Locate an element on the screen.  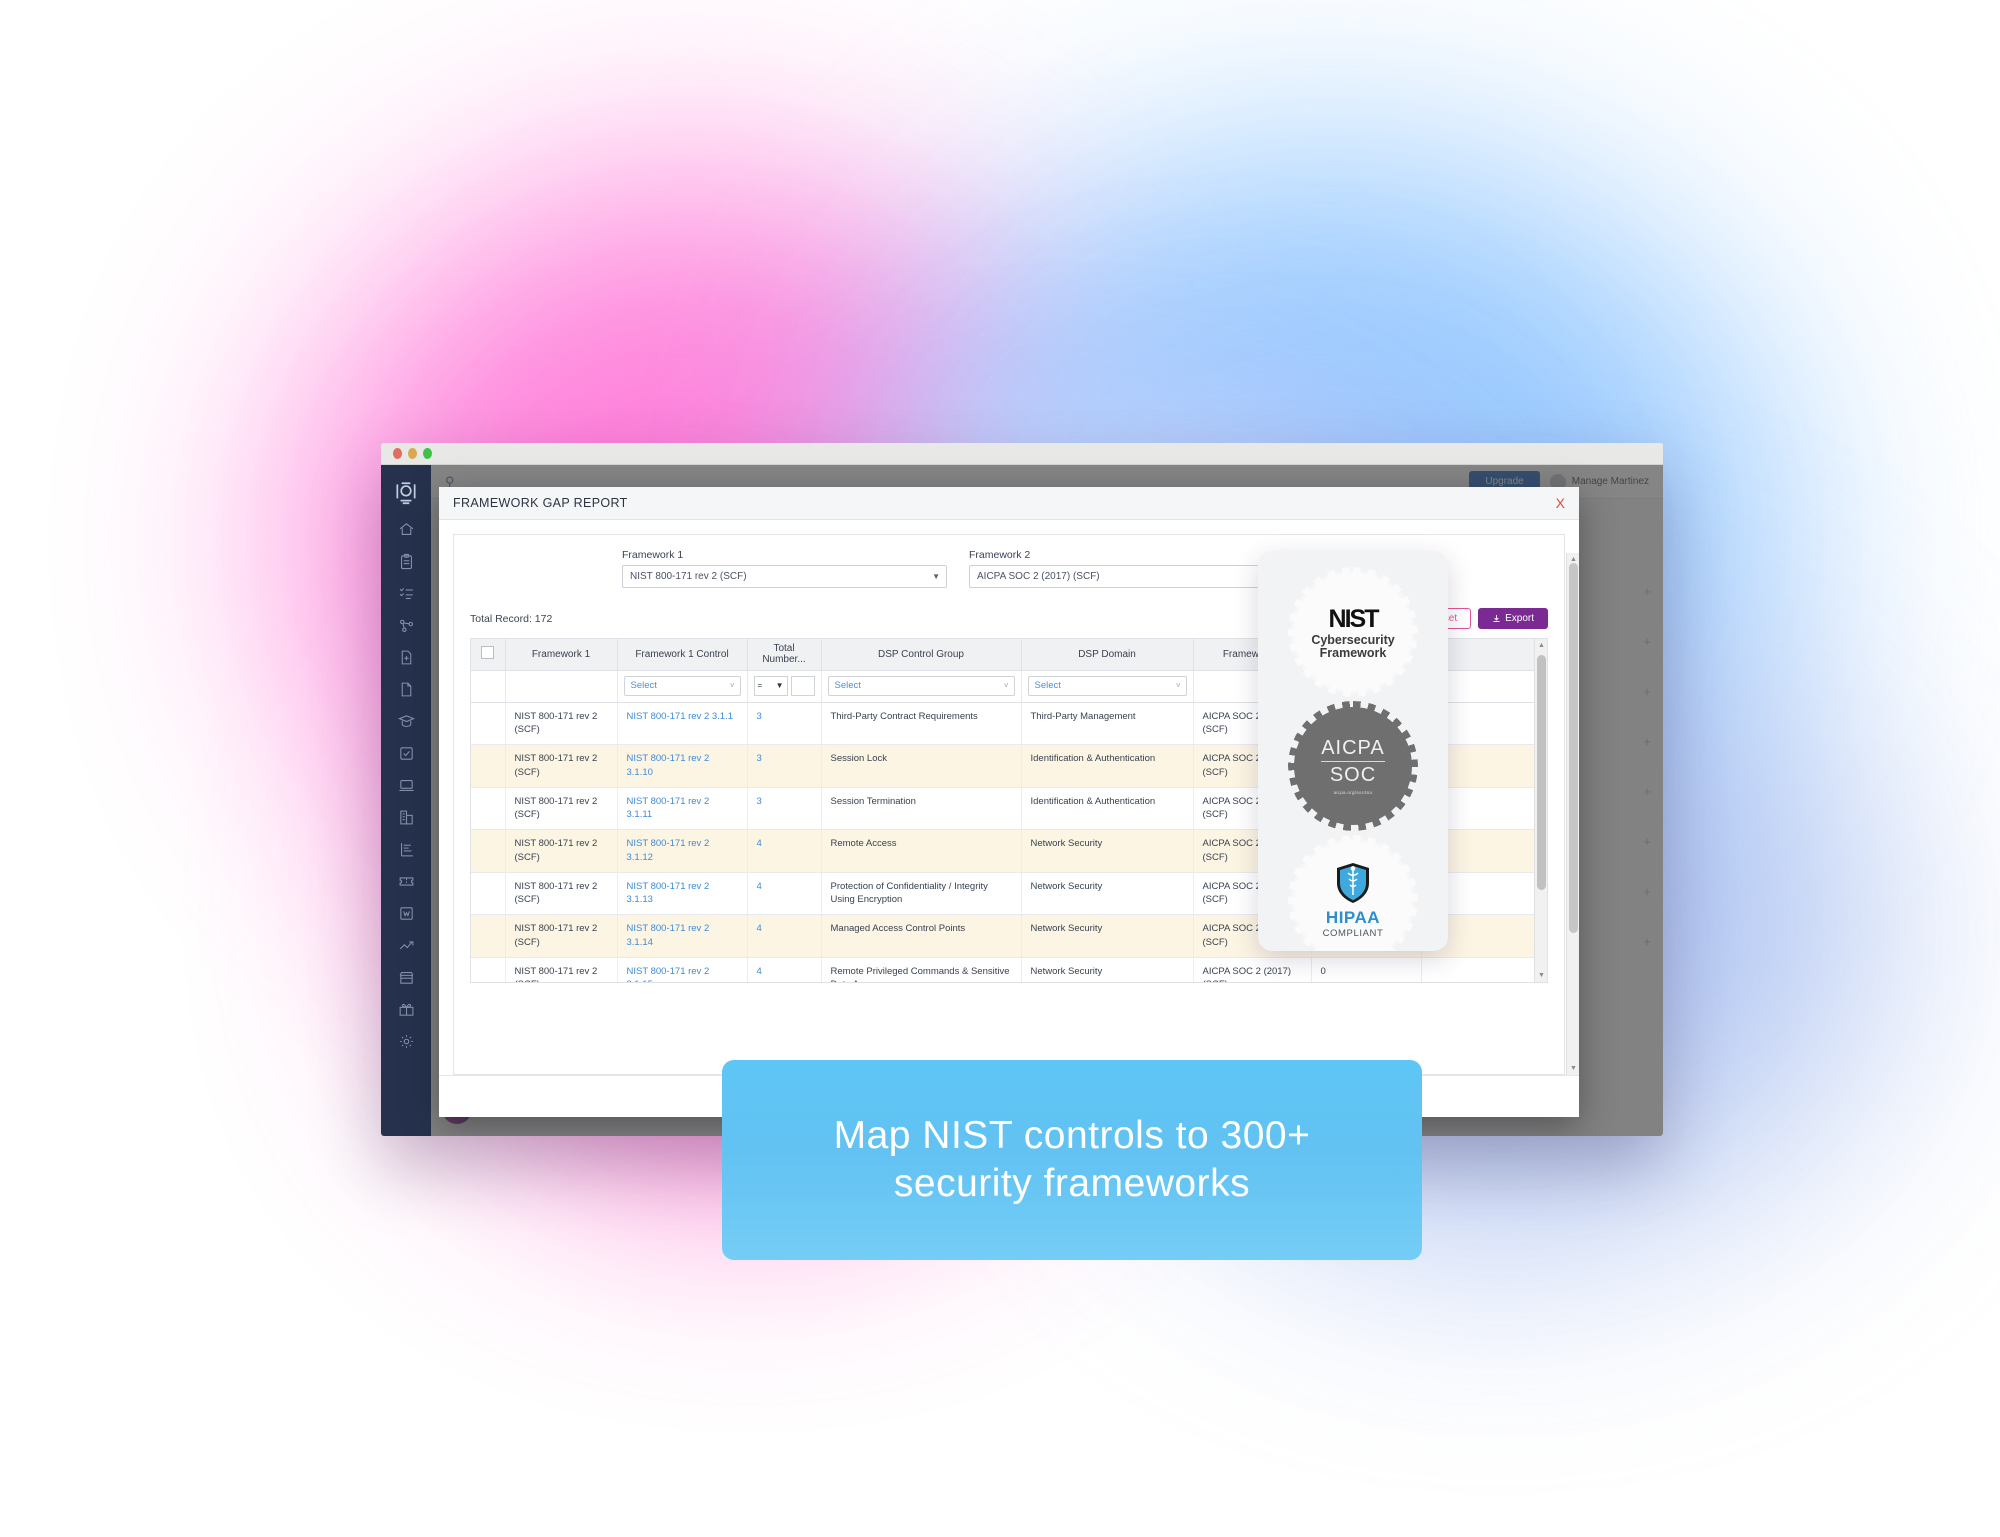
sidebar-item-file is located at coordinates (406, 689).